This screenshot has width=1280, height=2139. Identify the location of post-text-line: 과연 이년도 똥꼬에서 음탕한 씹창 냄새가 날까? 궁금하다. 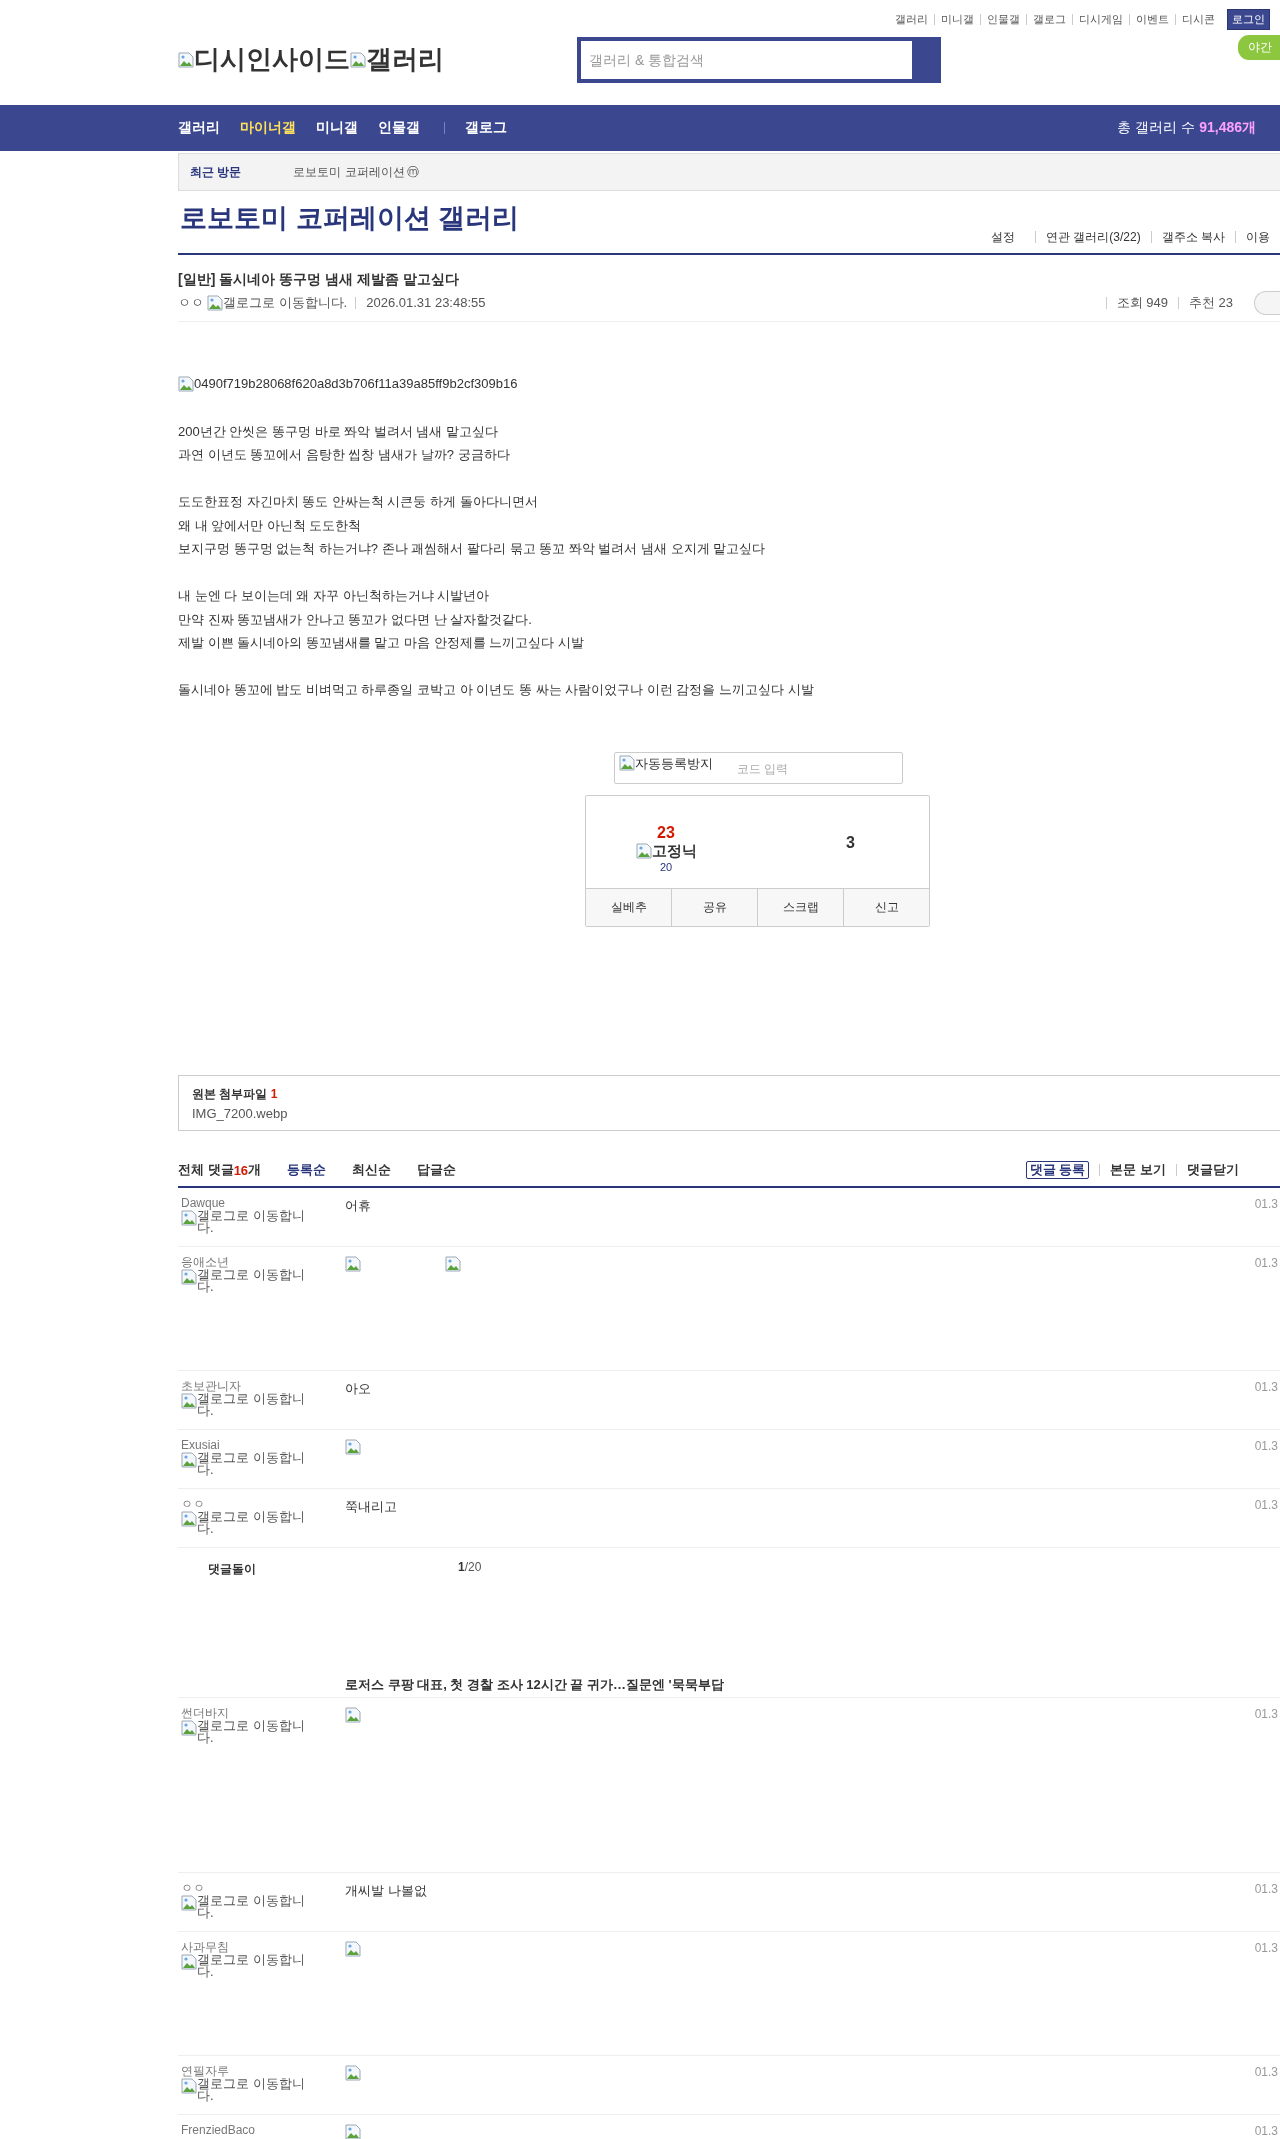
(344, 454).